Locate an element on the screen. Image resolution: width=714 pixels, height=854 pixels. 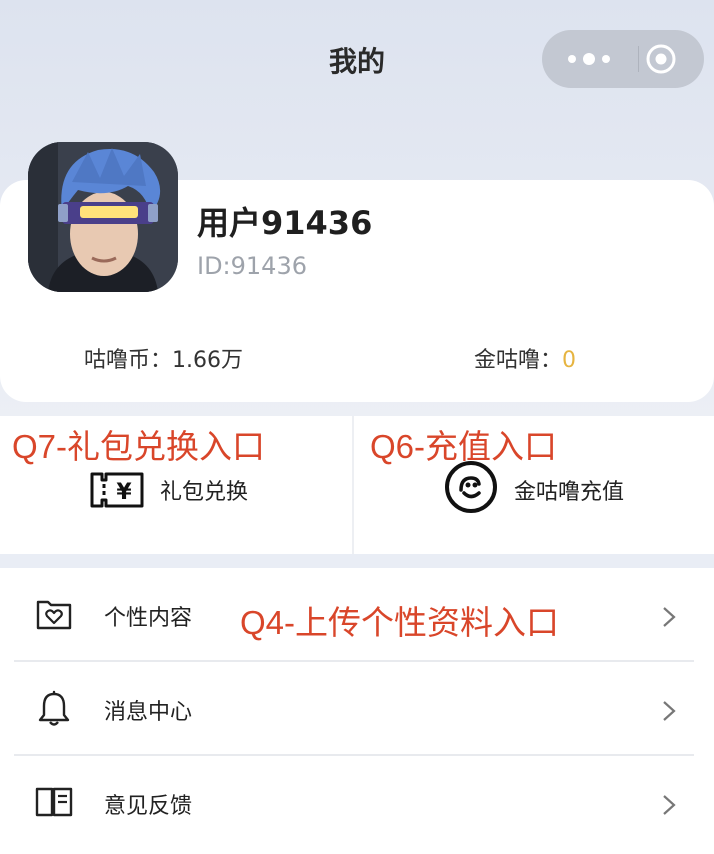
action-divider is located at coordinates (353, 485).